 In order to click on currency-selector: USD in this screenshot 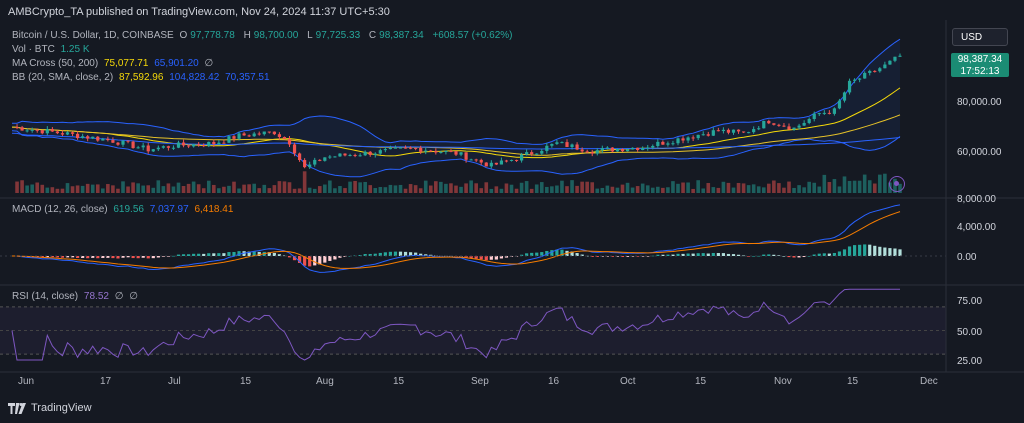, I will do `click(980, 37)`.